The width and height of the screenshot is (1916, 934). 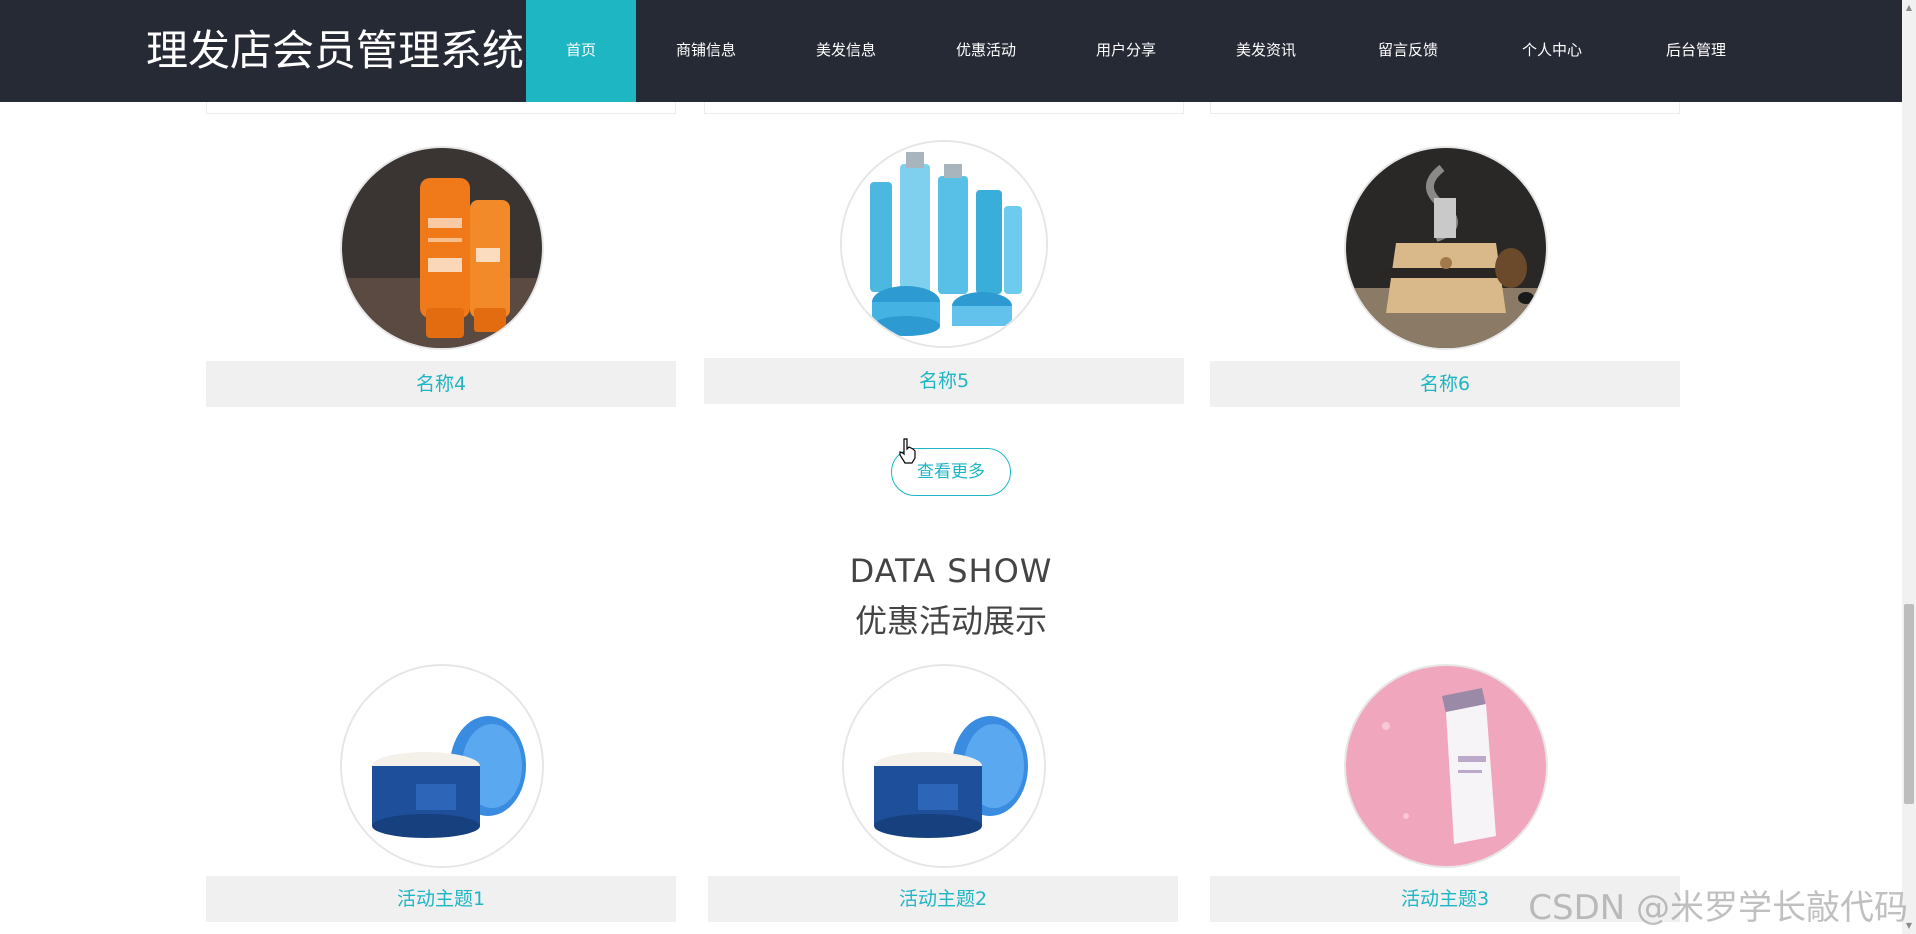 I want to click on vertical-scrollbar: ▲ ▼, so click(x=1909, y=467).